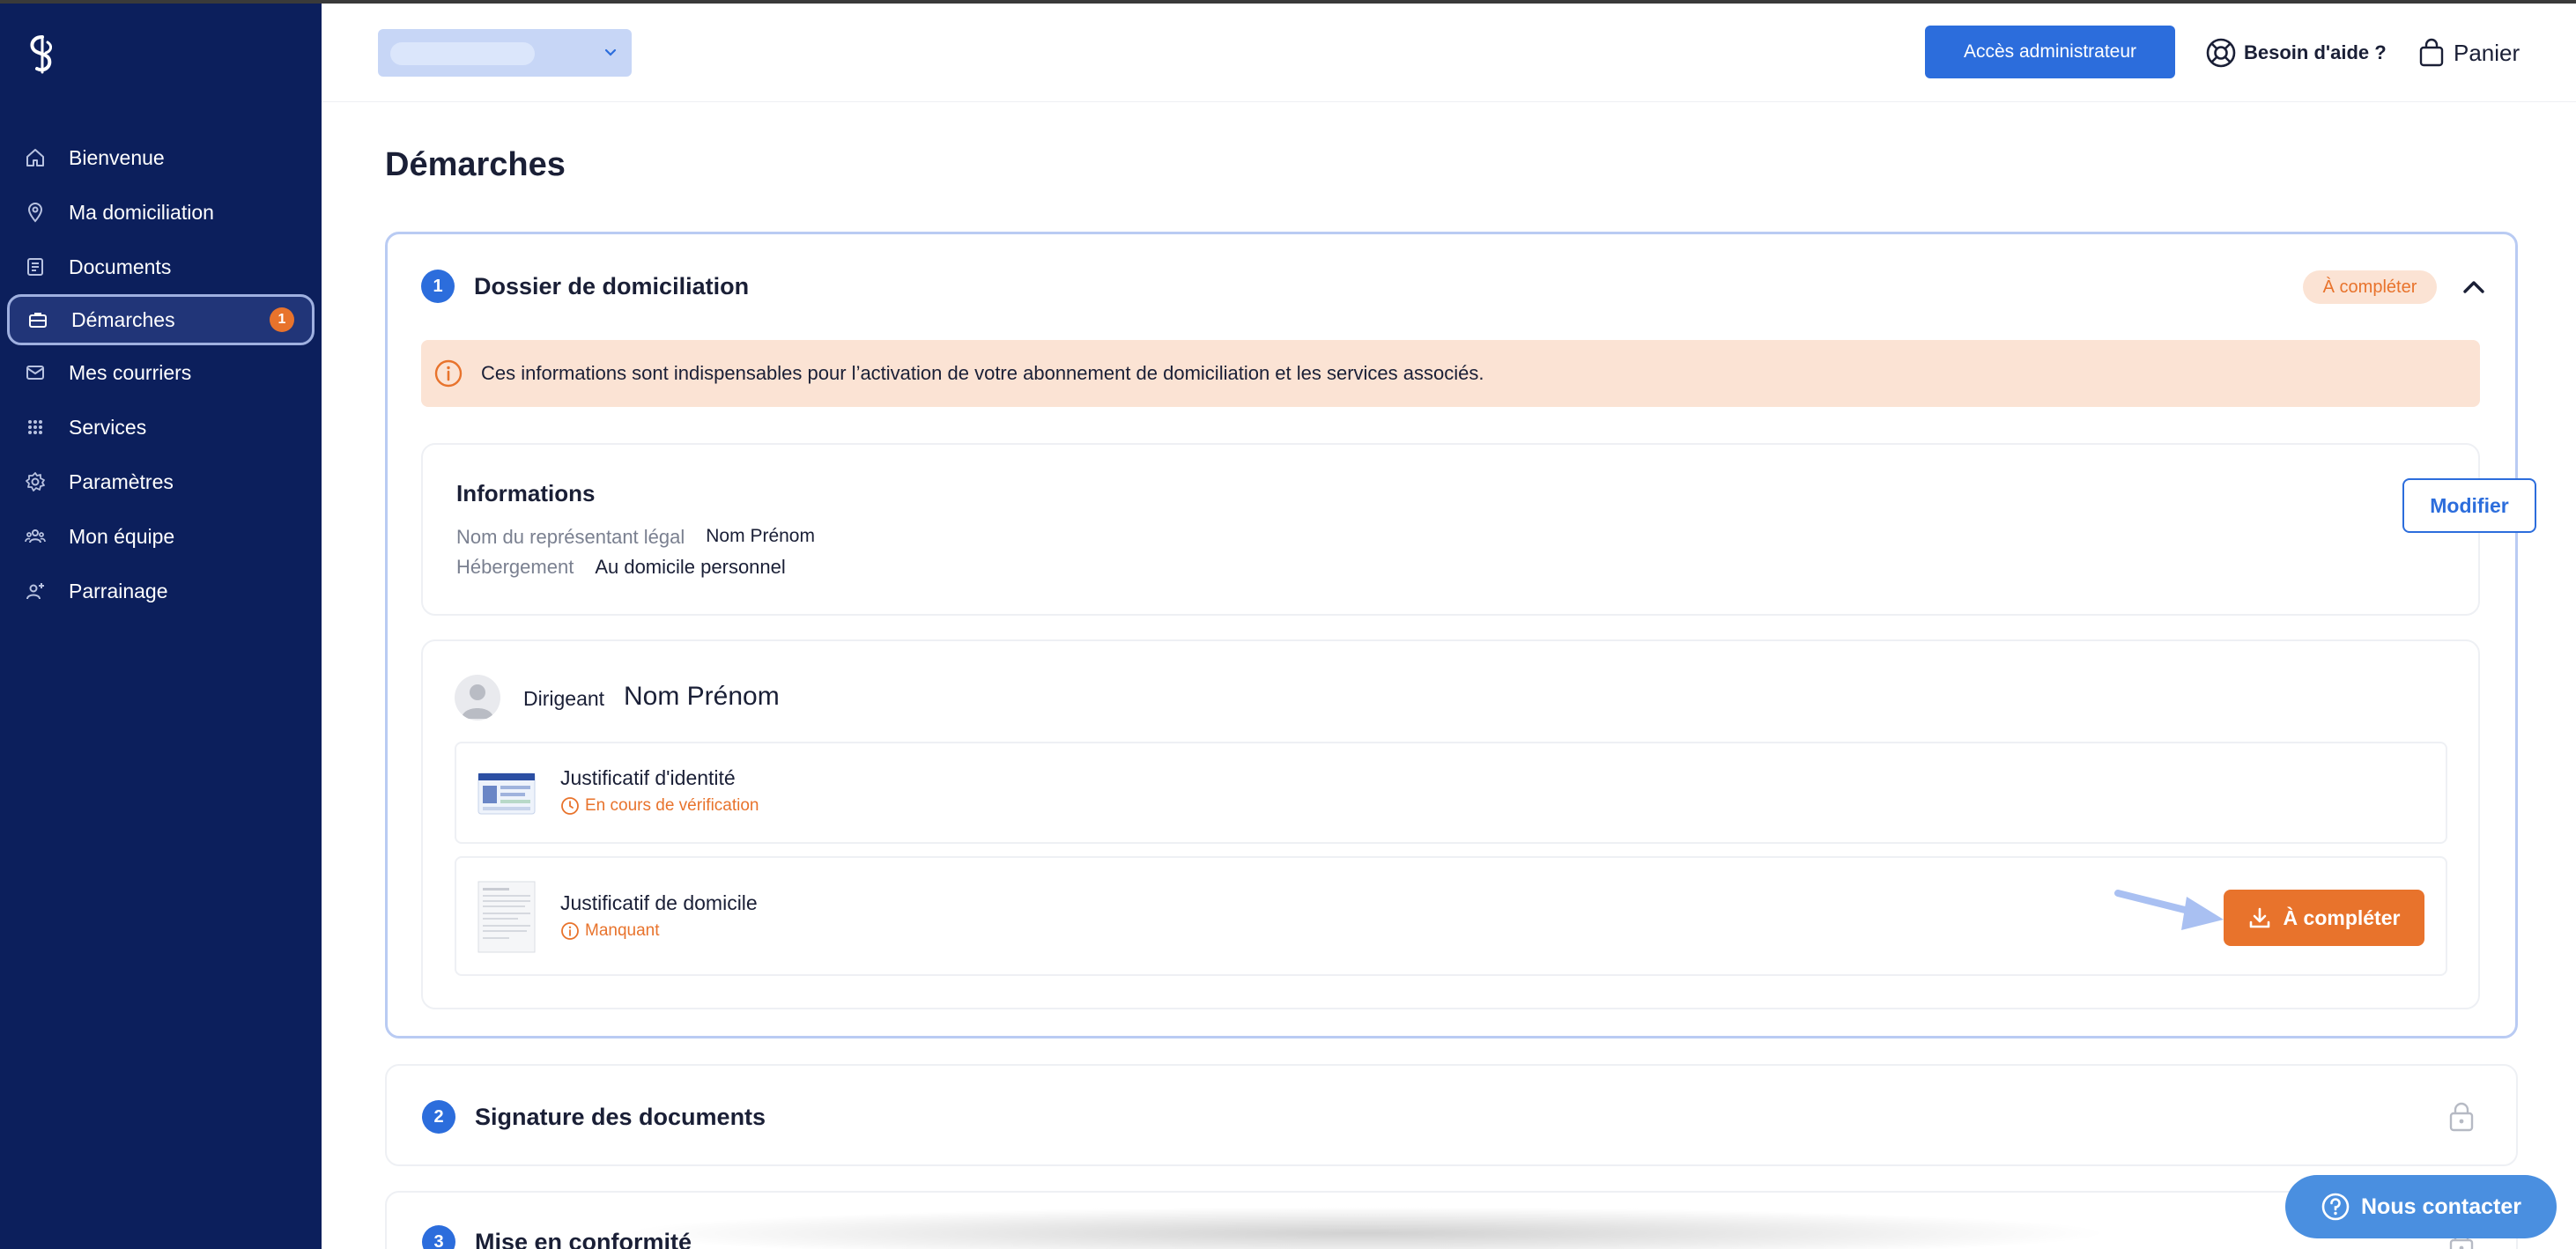 Image resolution: width=2576 pixels, height=1249 pixels. Describe the element at coordinates (42, 55) in the screenshot. I see `logo-icon` at that location.